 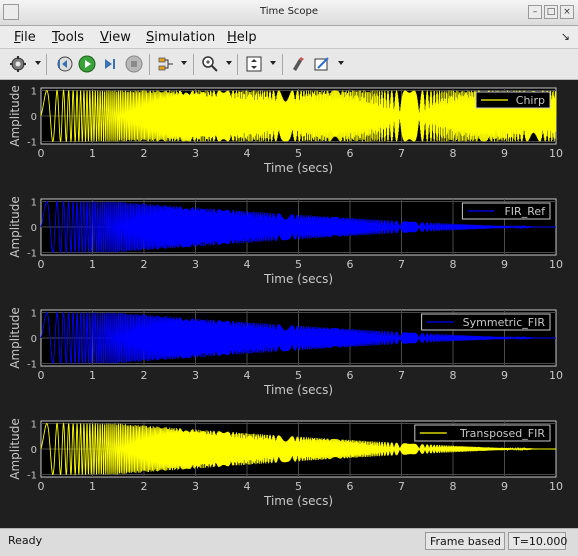 I want to click on panel-3-xtick-label: 5, so click(x=298, y=375).